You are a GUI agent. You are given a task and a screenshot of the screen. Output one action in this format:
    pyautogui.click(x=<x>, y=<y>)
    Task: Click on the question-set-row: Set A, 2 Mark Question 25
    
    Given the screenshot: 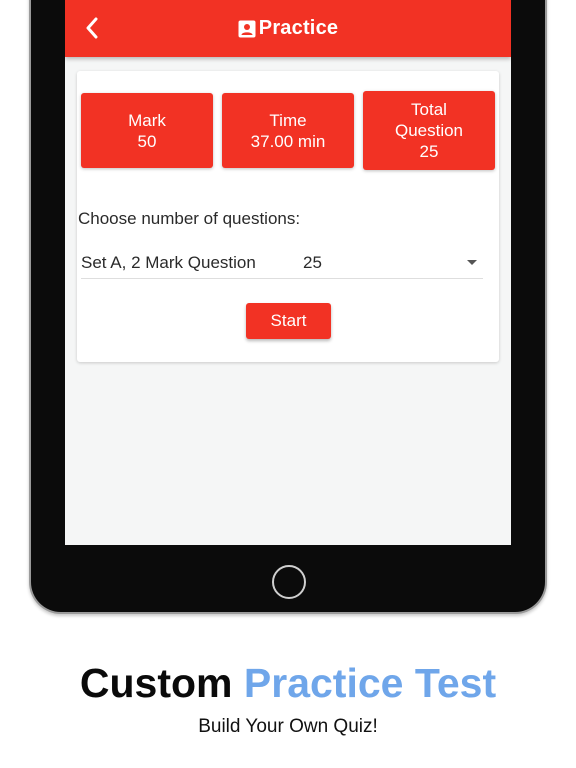 What is the action you would take?
    pyautogui.click(x=282, y=263)
    